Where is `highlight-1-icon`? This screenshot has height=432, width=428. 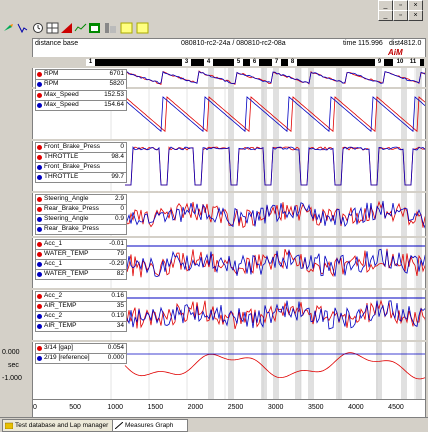
highlight-1-icon is located at coordinates (126, 28).